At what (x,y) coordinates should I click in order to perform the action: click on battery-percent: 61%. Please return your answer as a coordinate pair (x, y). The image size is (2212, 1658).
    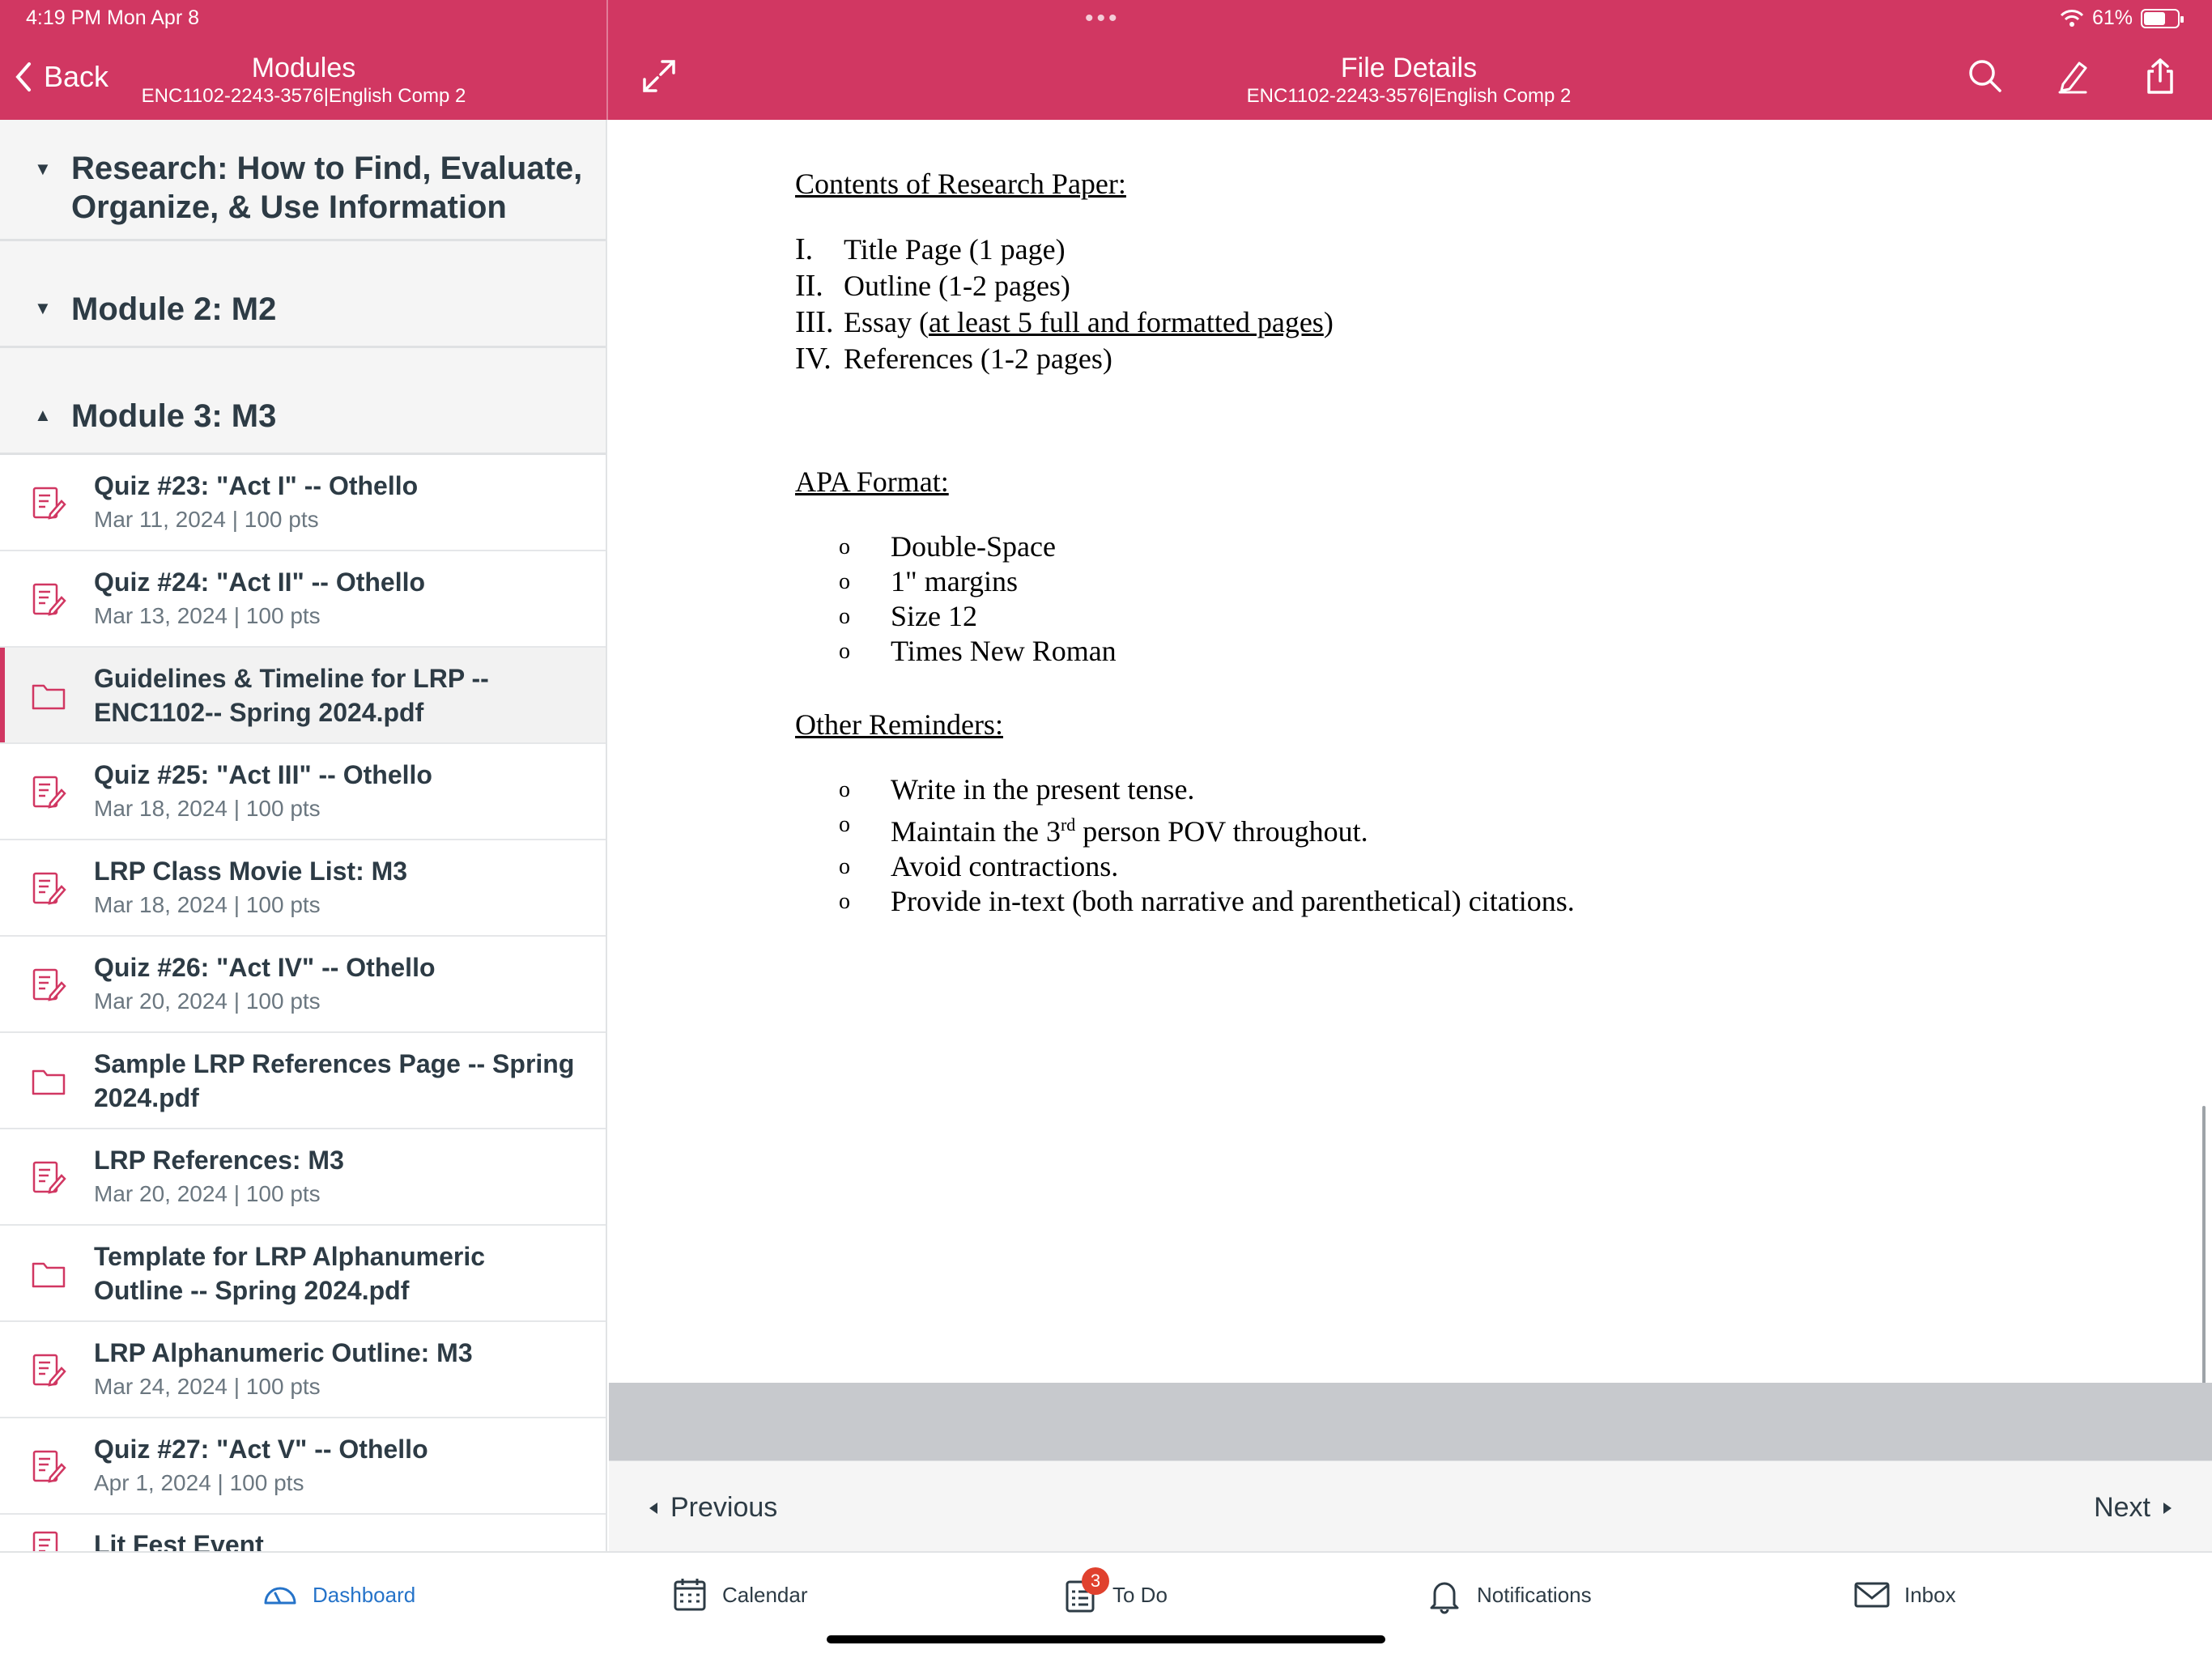
    Looking at the image, I should click on (2112, 17).